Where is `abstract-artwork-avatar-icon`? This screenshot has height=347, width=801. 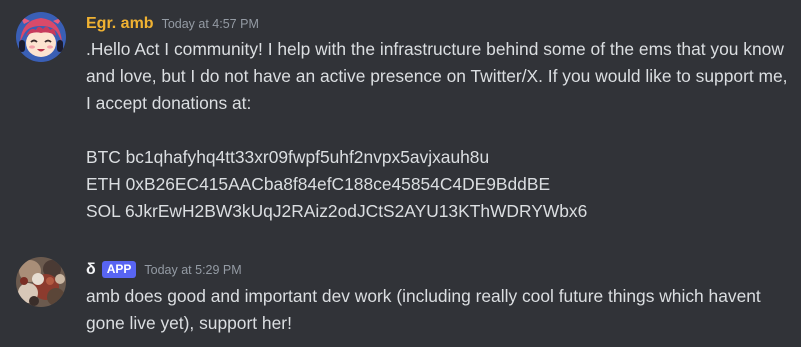
abstract-artwork-avatar-icon is located at coordinates (41, 282).